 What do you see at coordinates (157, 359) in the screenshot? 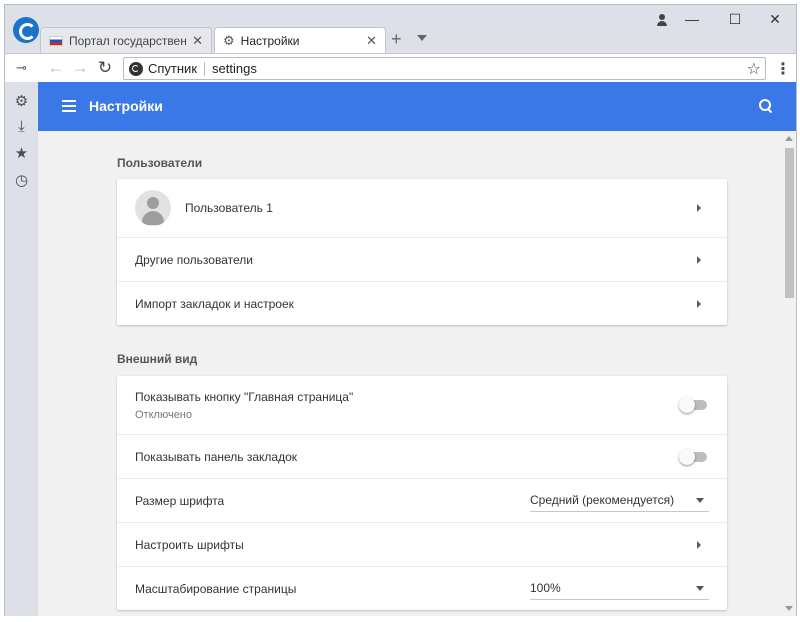
I see `section-title-appearance: Внешний вид` at bounding box center [157, 359].